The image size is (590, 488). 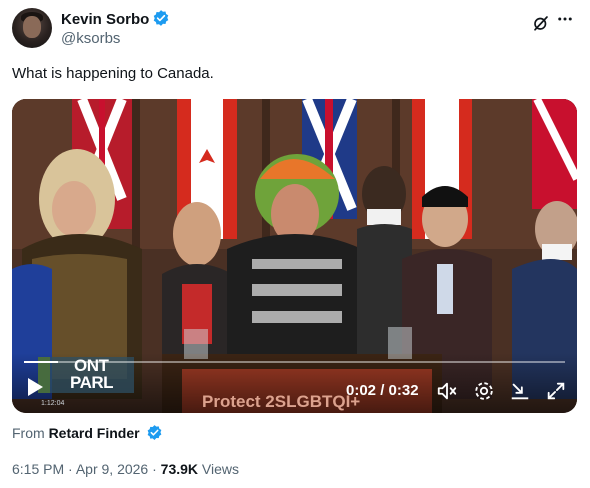 I want to click on grok-icon, so click(x=541, y=25).